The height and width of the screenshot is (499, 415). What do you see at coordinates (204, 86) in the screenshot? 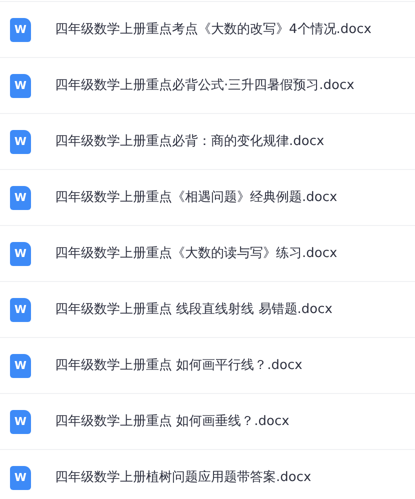
I see `file-name: 四年级数学上册重点必背公式·三升四暑假预习.docx` at bounding box center [204, 86].